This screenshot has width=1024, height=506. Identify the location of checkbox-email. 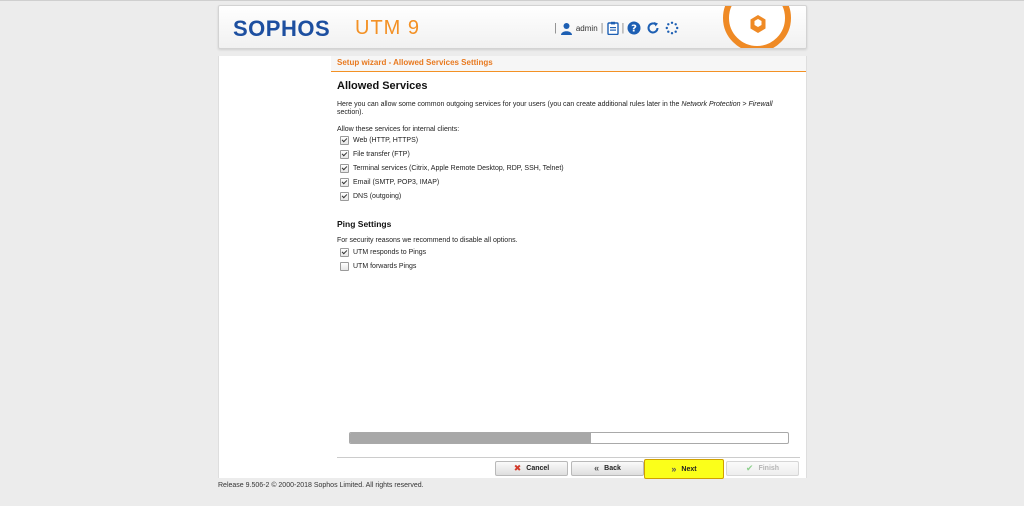
(344, 182).